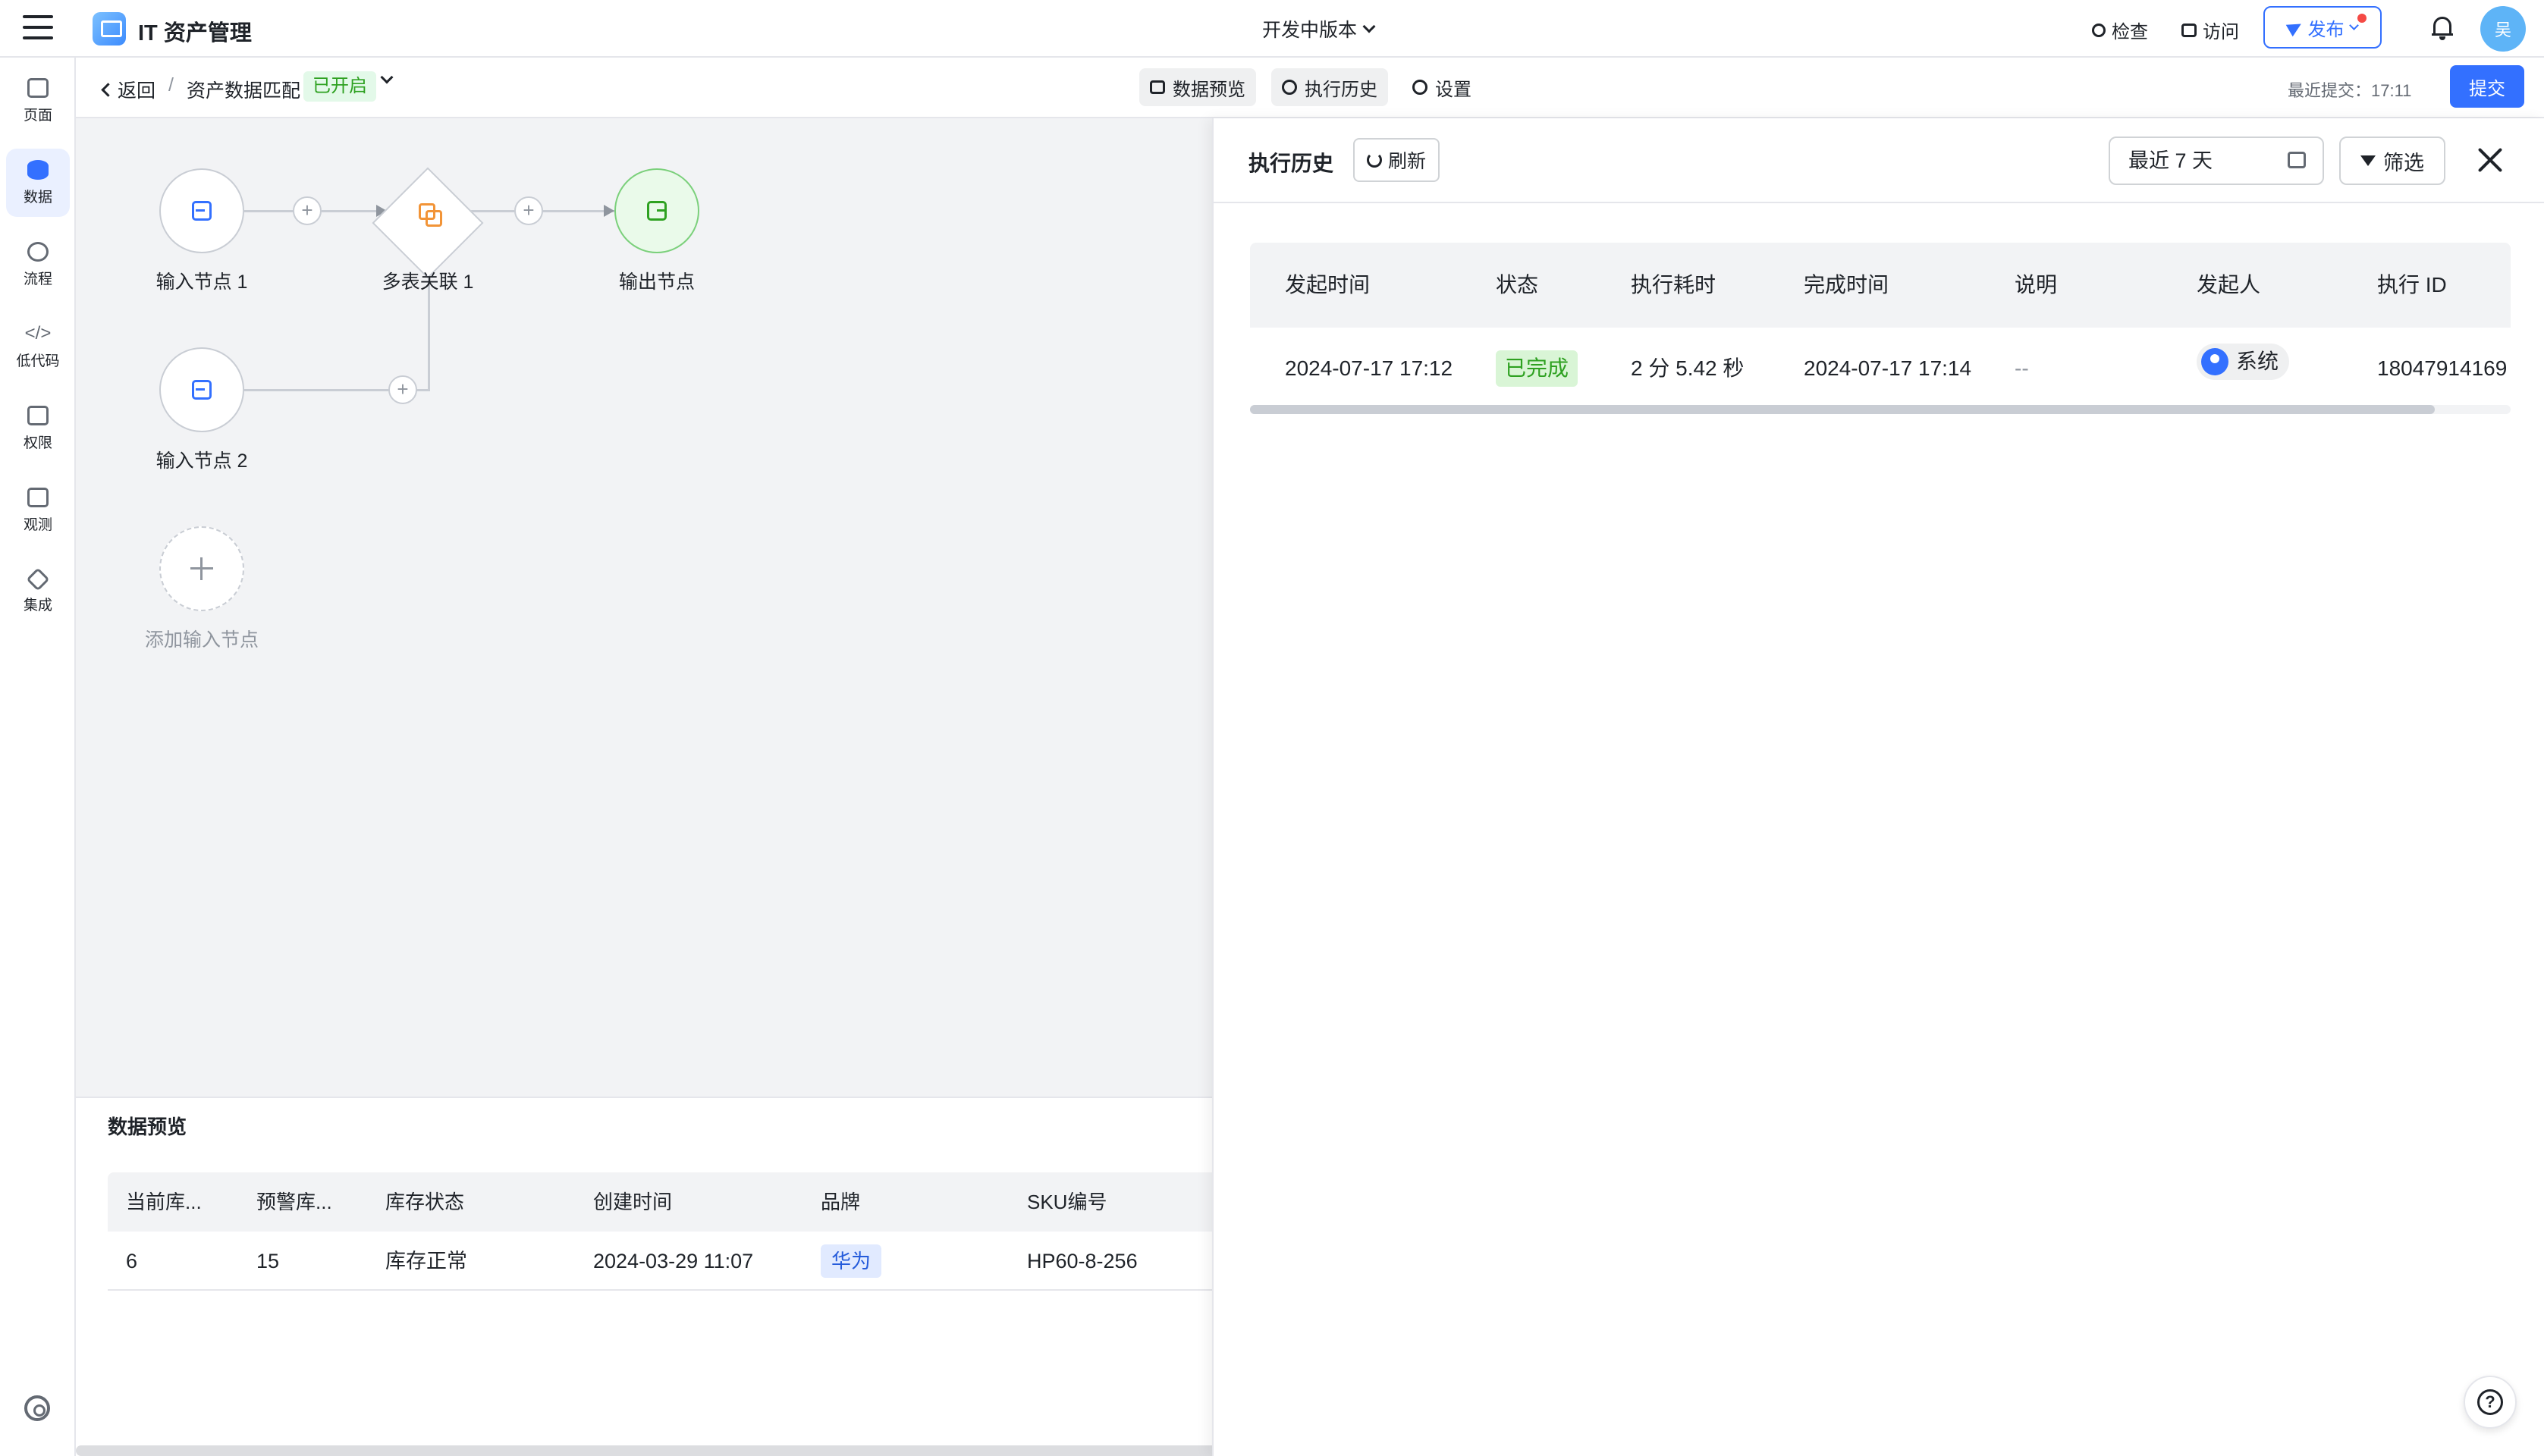 This screenshot has width=2544, height=1456. I want to click on column-header: 完成时间, so click(1846, 285).